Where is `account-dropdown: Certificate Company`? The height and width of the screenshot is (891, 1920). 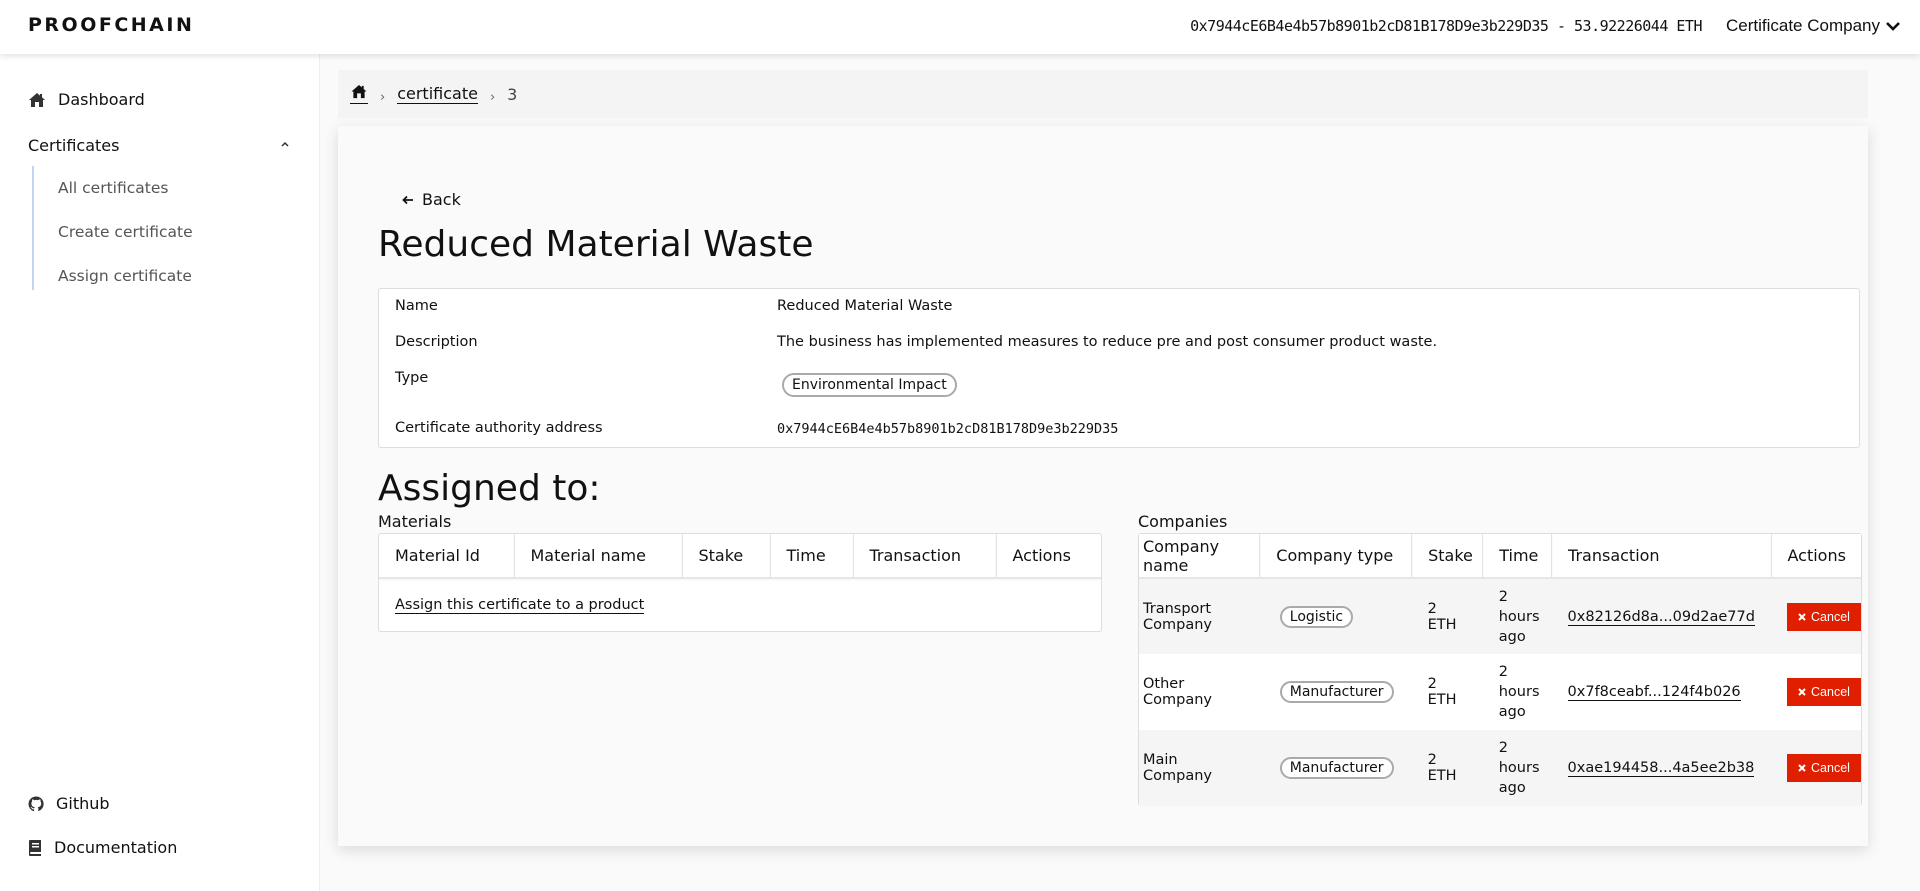
account-dropdown: Certificate Company is located at coordinates (1813, 26).